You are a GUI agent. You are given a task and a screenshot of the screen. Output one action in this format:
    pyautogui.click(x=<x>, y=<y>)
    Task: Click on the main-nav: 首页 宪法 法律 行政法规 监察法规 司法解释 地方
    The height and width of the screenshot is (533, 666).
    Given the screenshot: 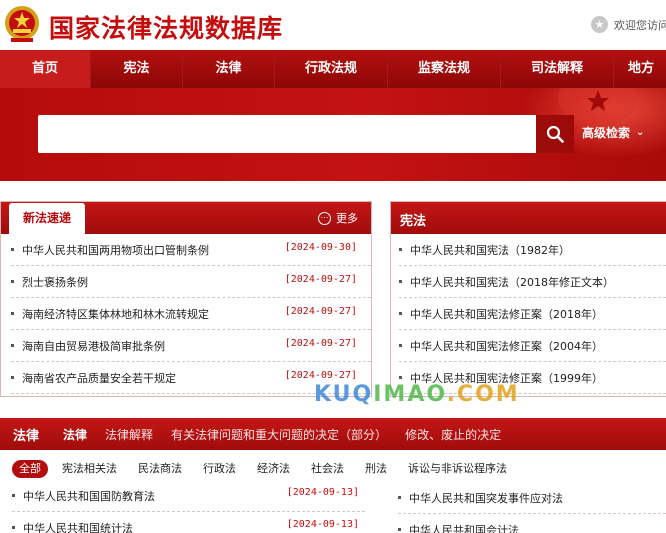 What is the action you would take?
    pyautogui.click(x=333, y=69)
    